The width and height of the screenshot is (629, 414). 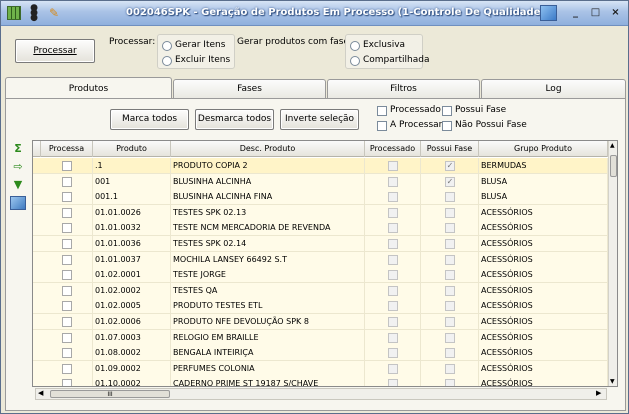 What do you see at coordinates (18, 167) in the screenshot?
I see `export-icon: ⇨` at bounding box center [18, 167].